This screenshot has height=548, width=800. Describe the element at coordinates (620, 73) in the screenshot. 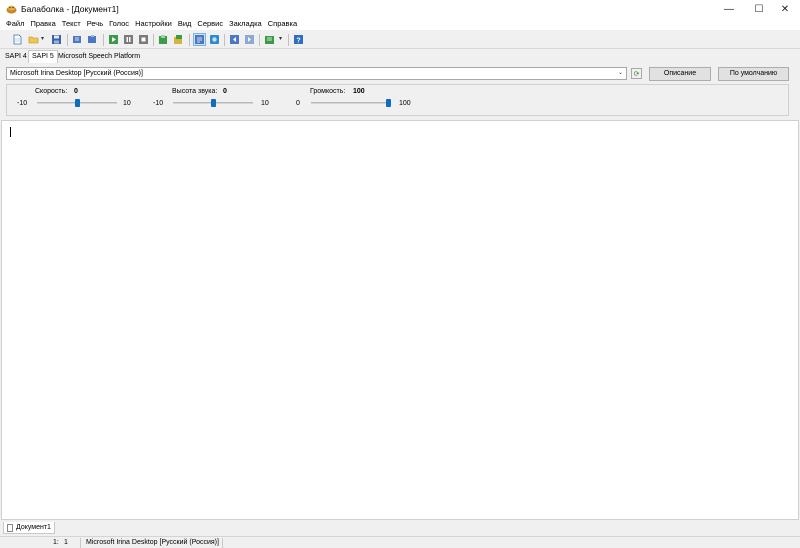

I see `chevron-down-icon: ⌄` at that location.